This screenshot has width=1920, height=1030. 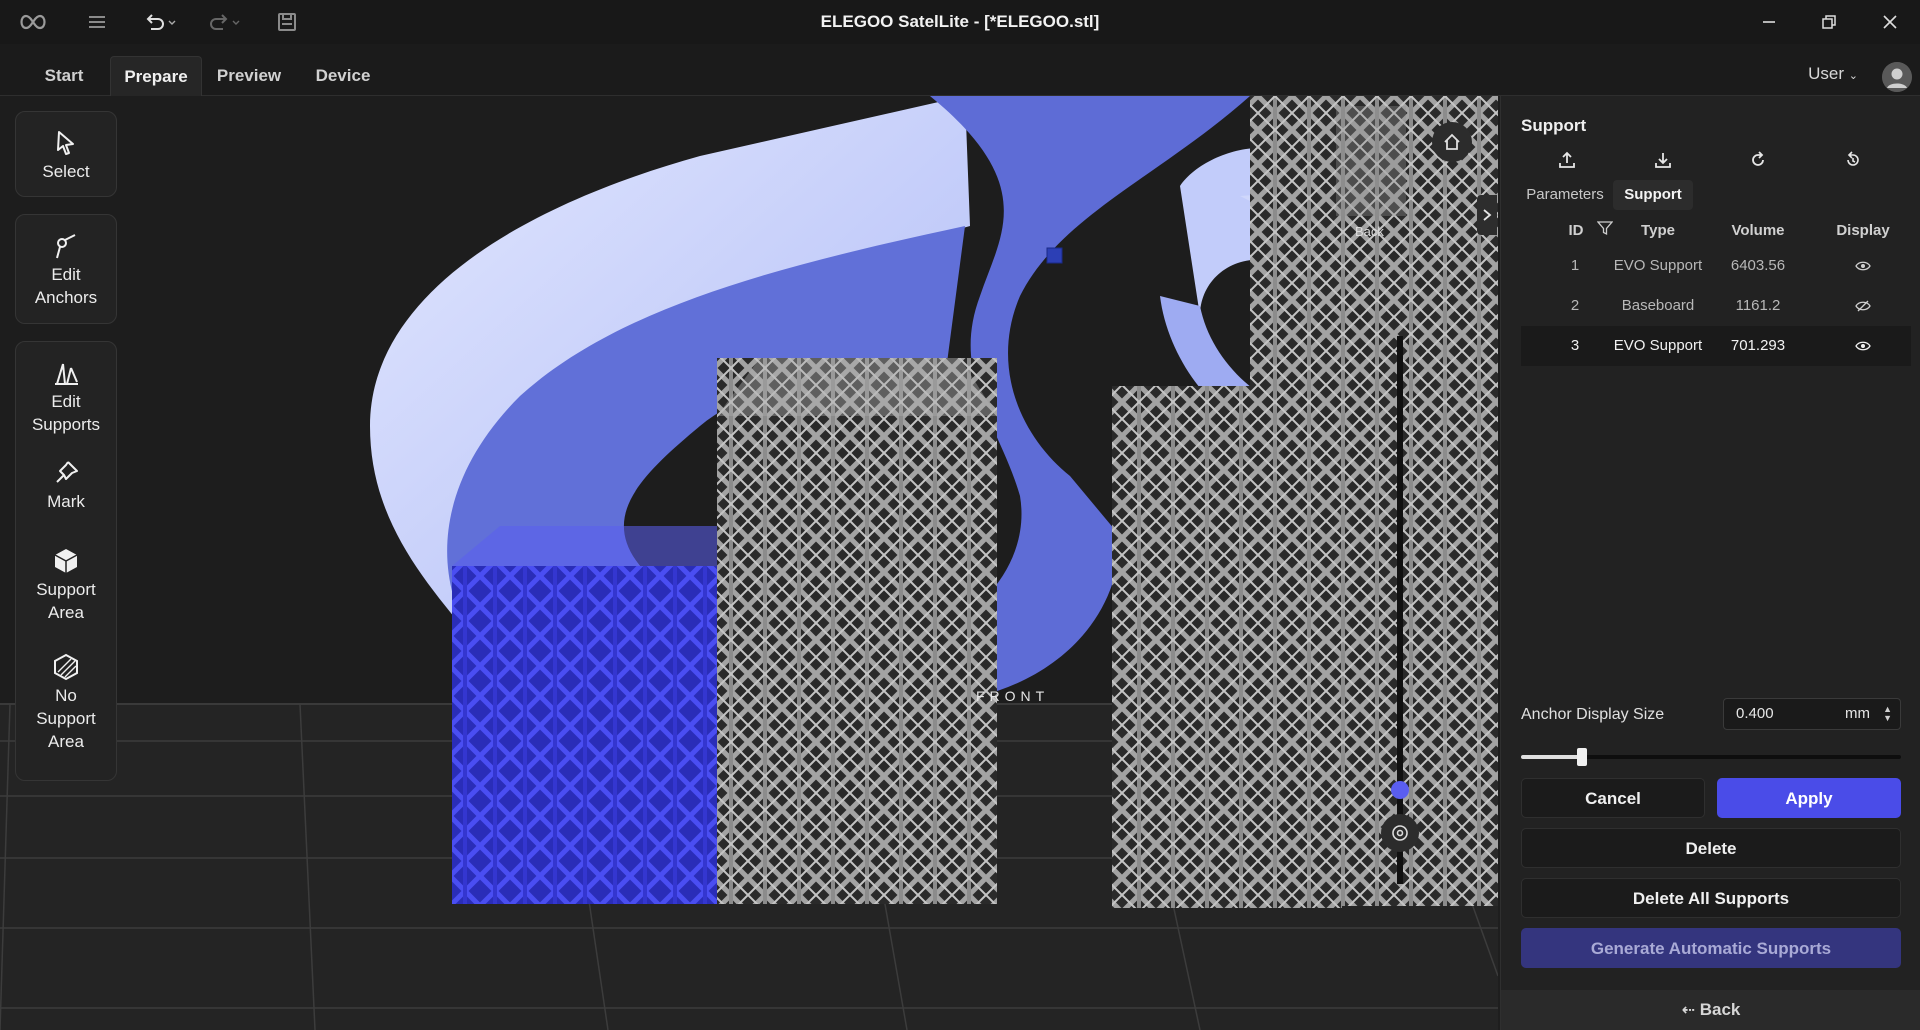 I want to click on import-icon, so click(x=1663, y=160).